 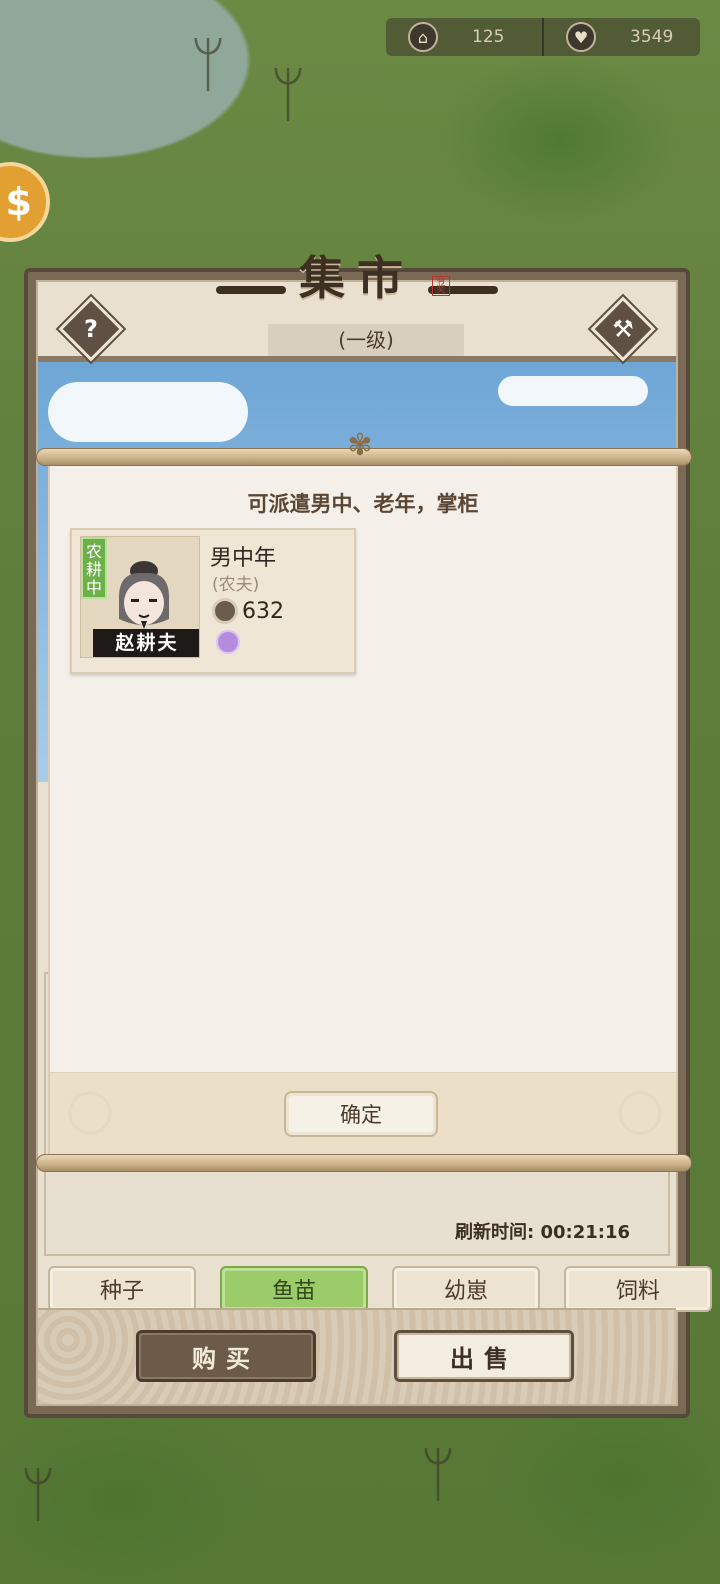 I want to click on seal-stamp: 有奖, so click(x=441, y=286).